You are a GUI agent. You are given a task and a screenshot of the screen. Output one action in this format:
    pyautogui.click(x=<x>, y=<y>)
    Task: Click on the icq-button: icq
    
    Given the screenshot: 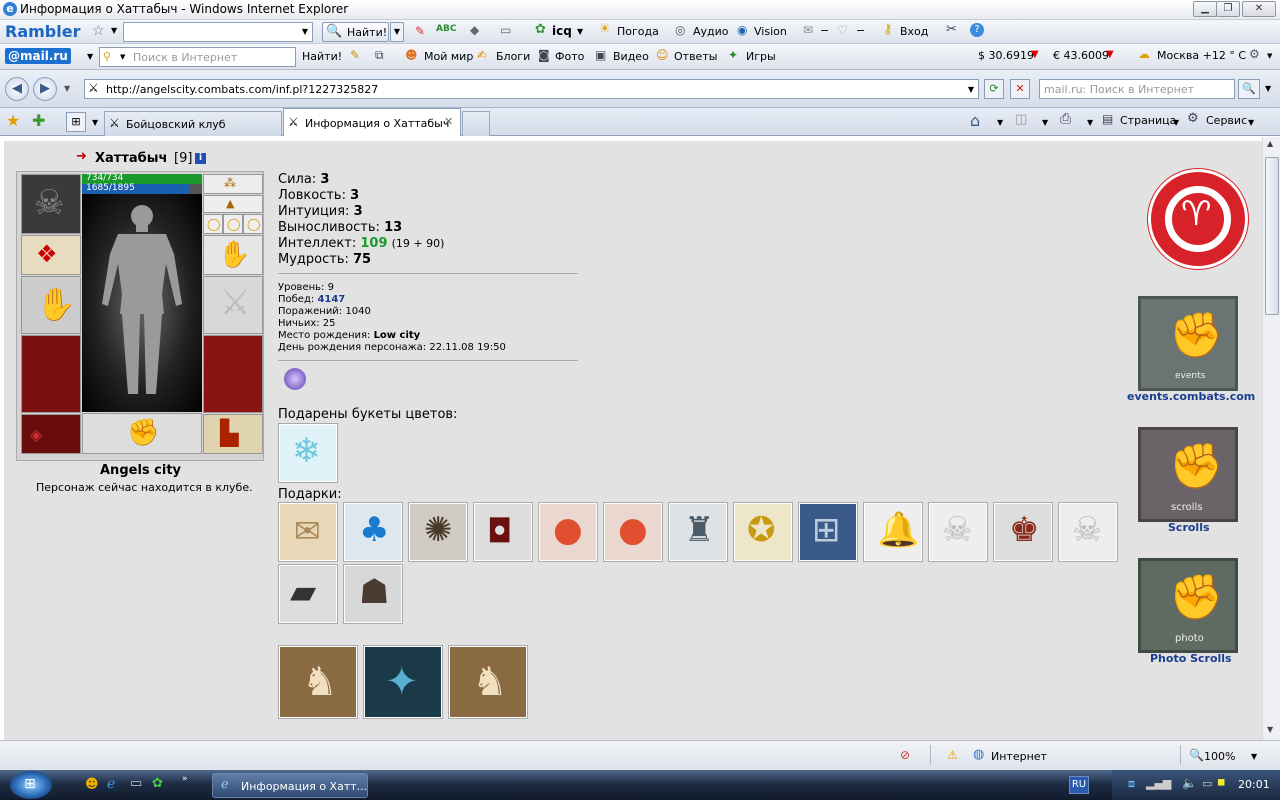 What is the action you would take?
    pyautogui.click(x=562, y=31)
    